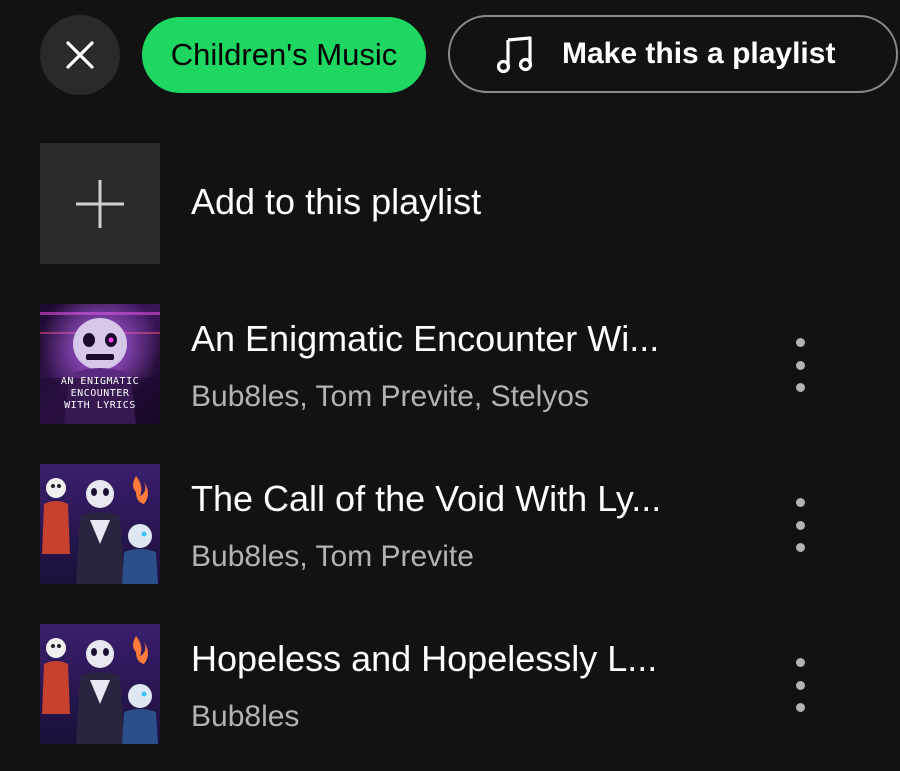 This screenshot has width=900, height=771. I want to click on genre-filter-label: Children's Music, so click(284, 54).